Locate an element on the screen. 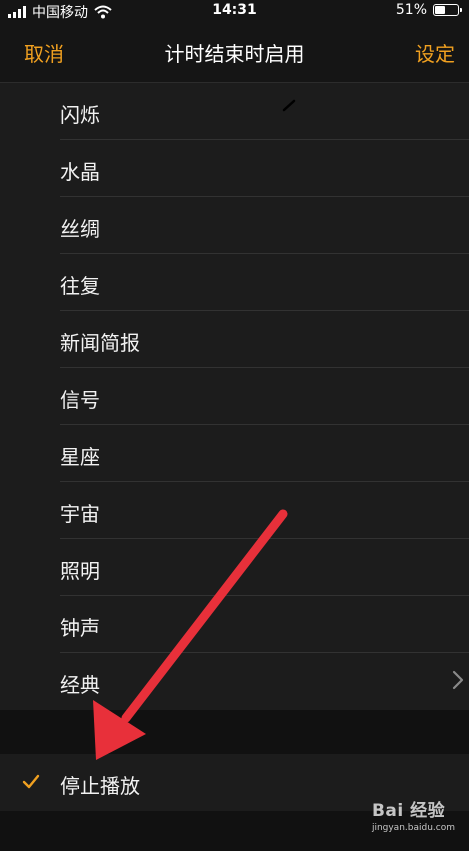  battery-fill is located at coordinates (440, 10).